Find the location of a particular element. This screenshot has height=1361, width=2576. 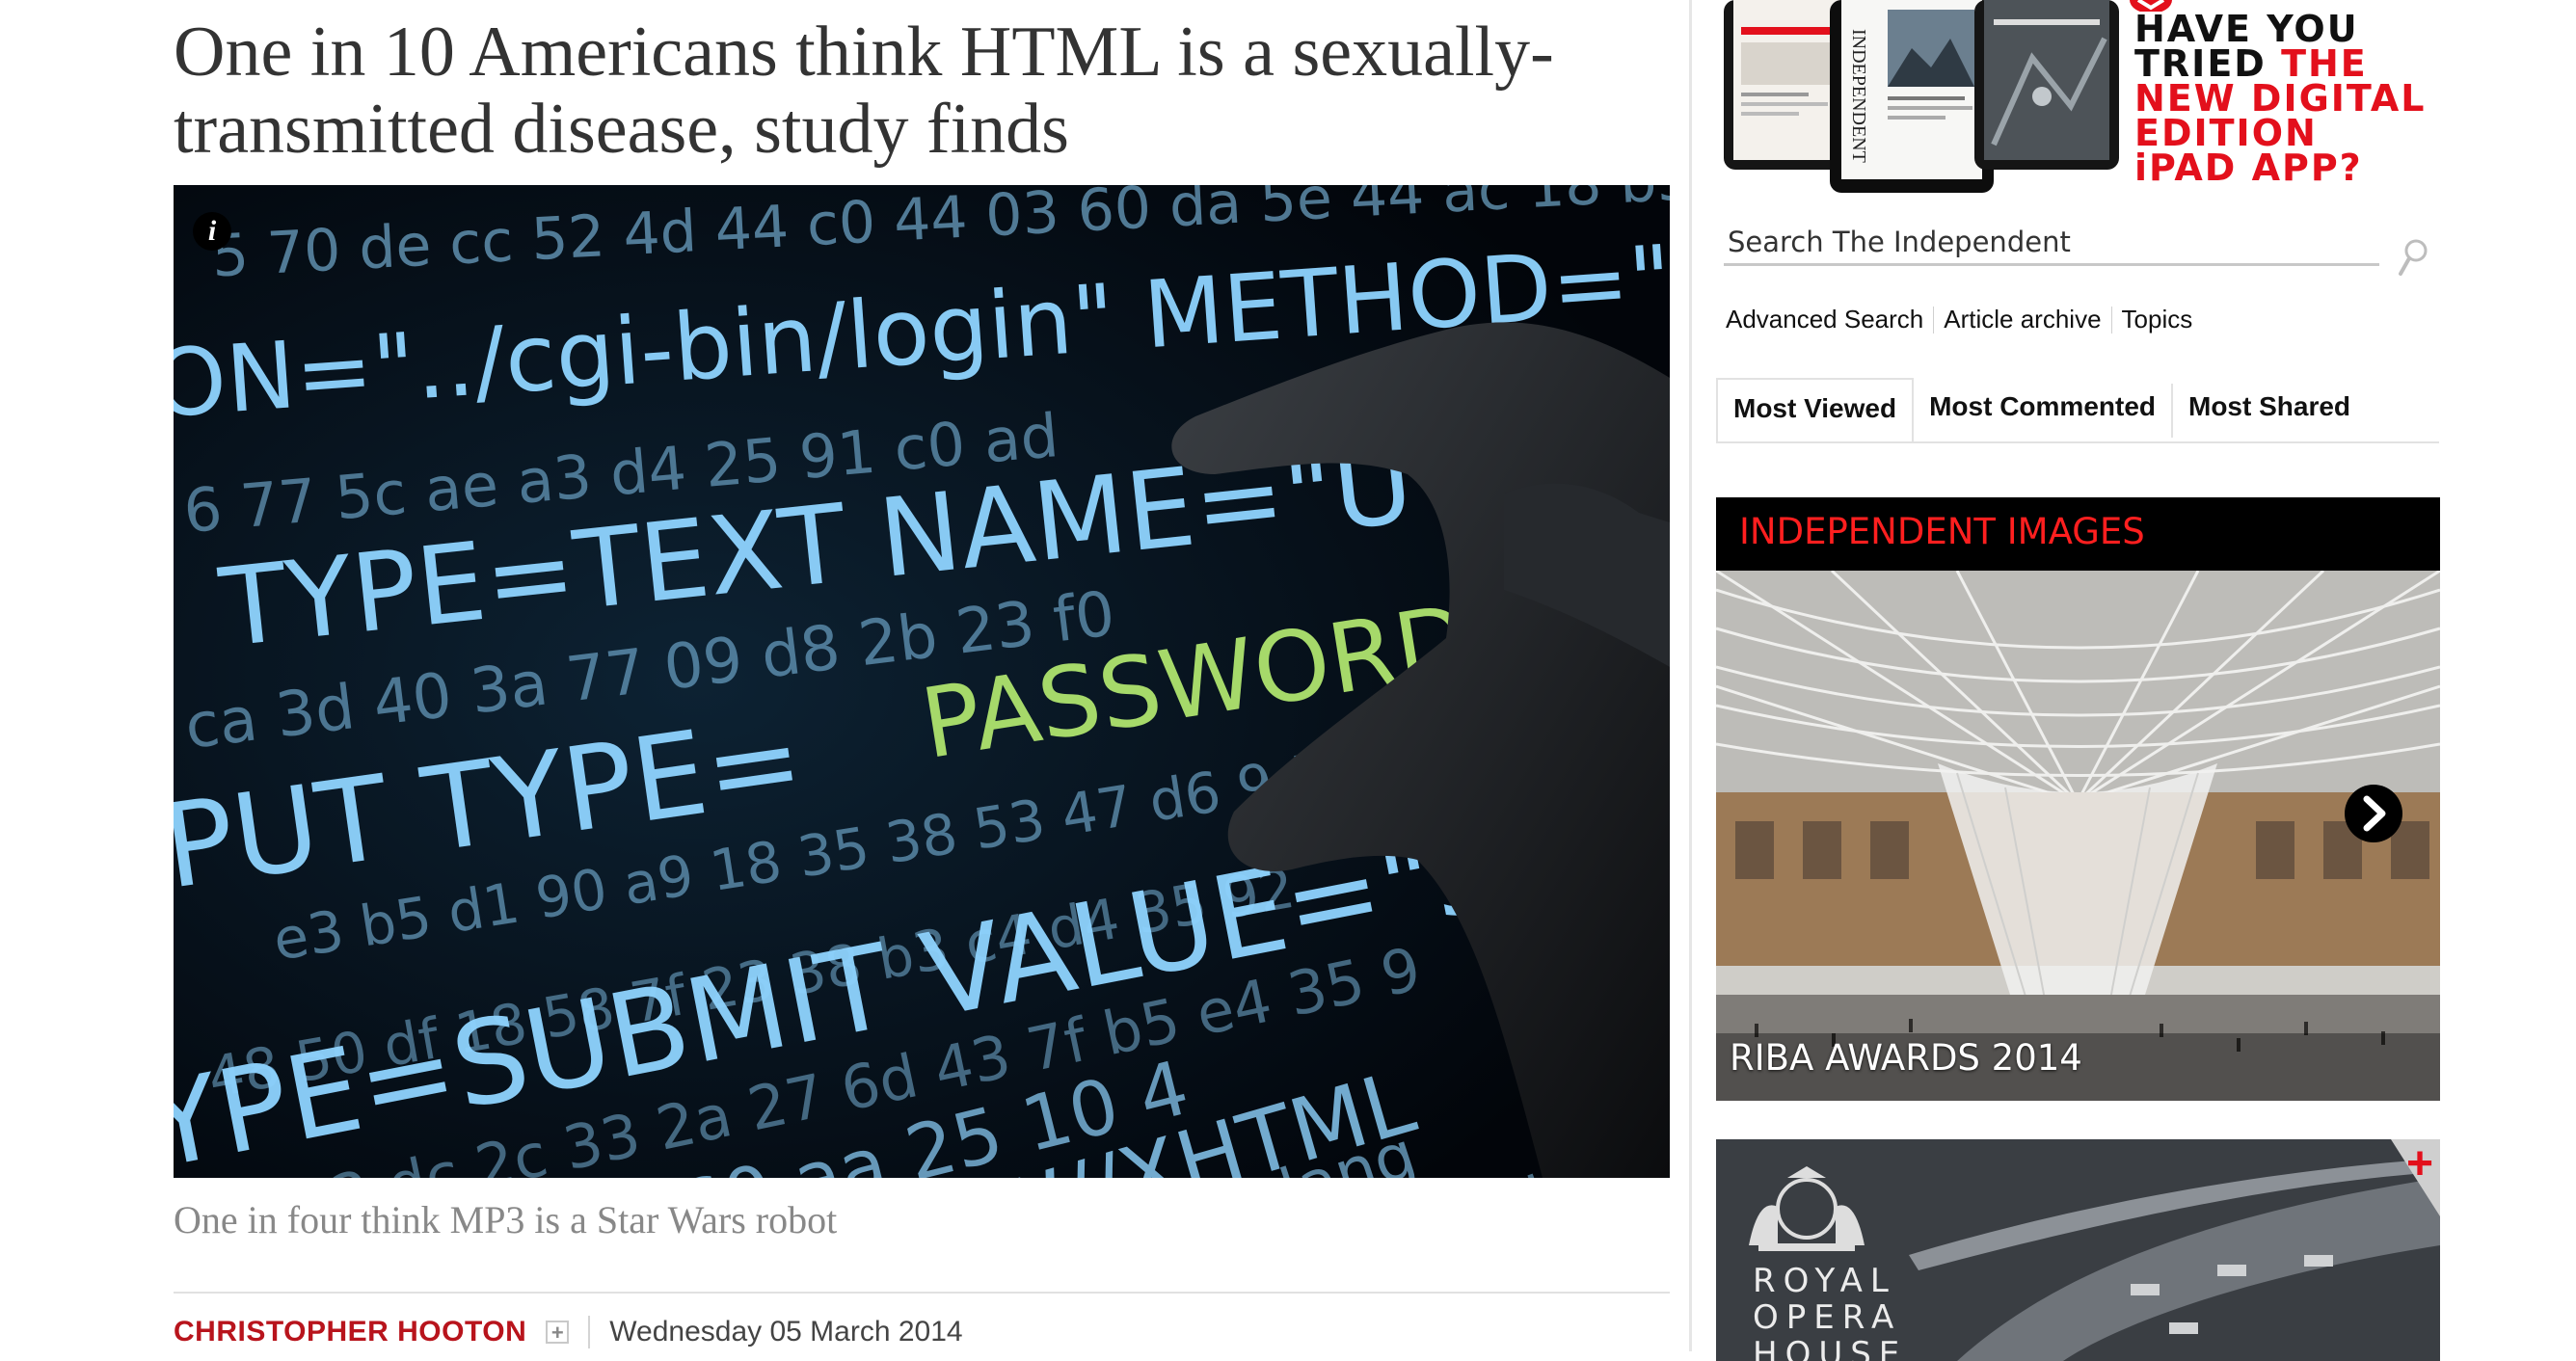

promo-line: NEW DIGITAL is located at coordinates (2280, 98).